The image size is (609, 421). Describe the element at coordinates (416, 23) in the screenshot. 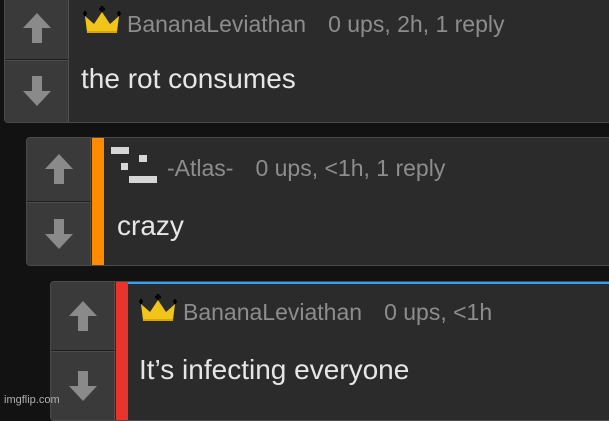

I see `comment-stats: 0 ups, 2h, 1 reply` at that location.